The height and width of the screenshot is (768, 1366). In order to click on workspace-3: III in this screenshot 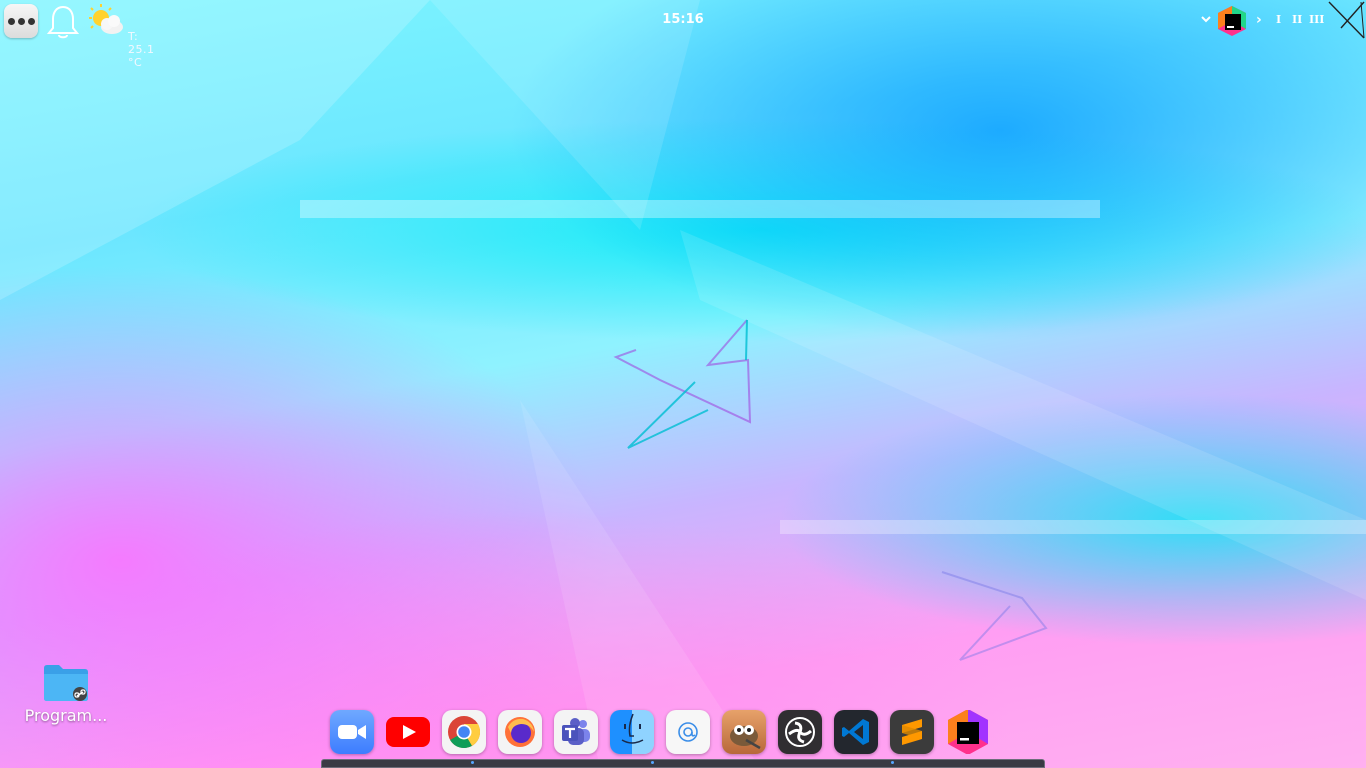, I will do `click(1316, 19)`.